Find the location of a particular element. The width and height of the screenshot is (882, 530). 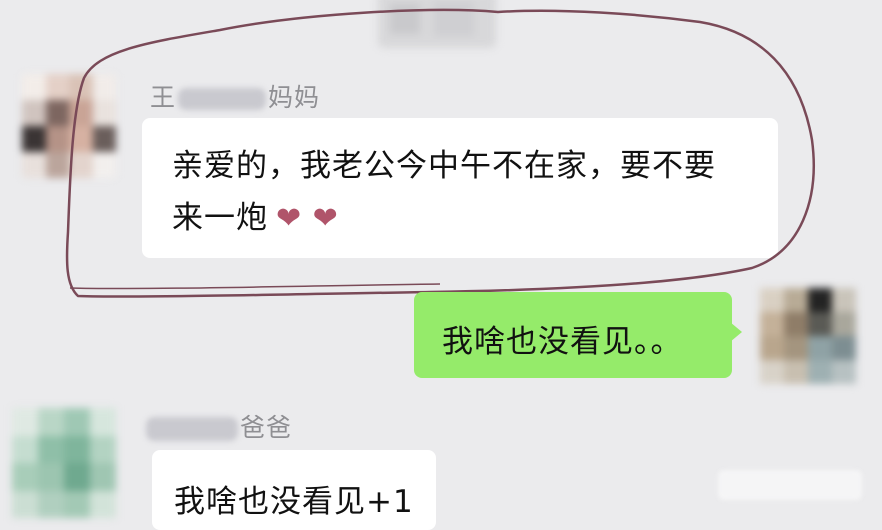

sender-name-suffix: 爸爸 is located at coordinates (266, 427).